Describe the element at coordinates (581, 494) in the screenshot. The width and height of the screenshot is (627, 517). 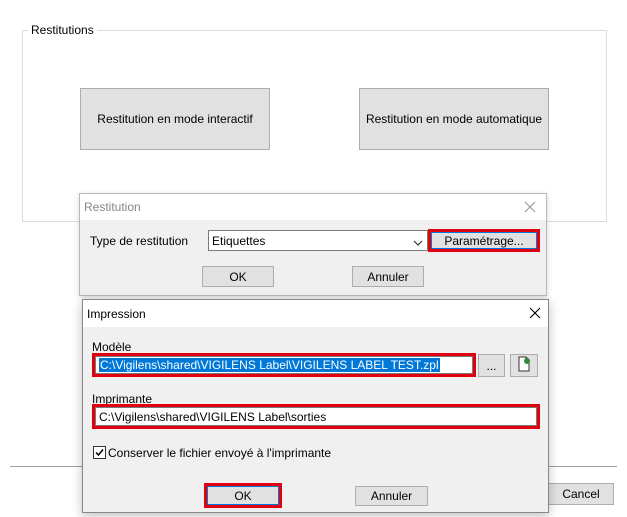
I see `background-cancel-button: Cancel` at that location.